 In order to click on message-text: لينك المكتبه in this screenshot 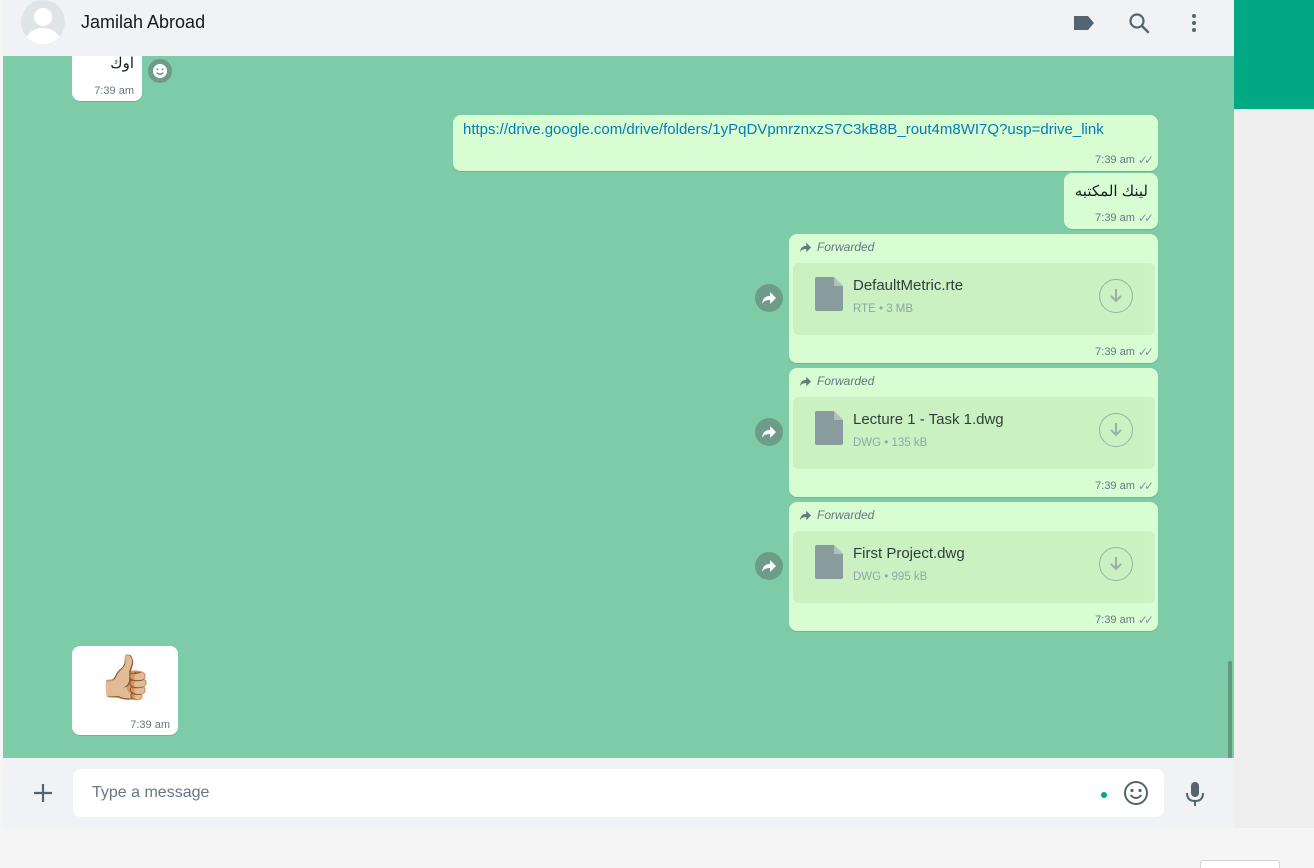, I will do `click(1111, 191)`.